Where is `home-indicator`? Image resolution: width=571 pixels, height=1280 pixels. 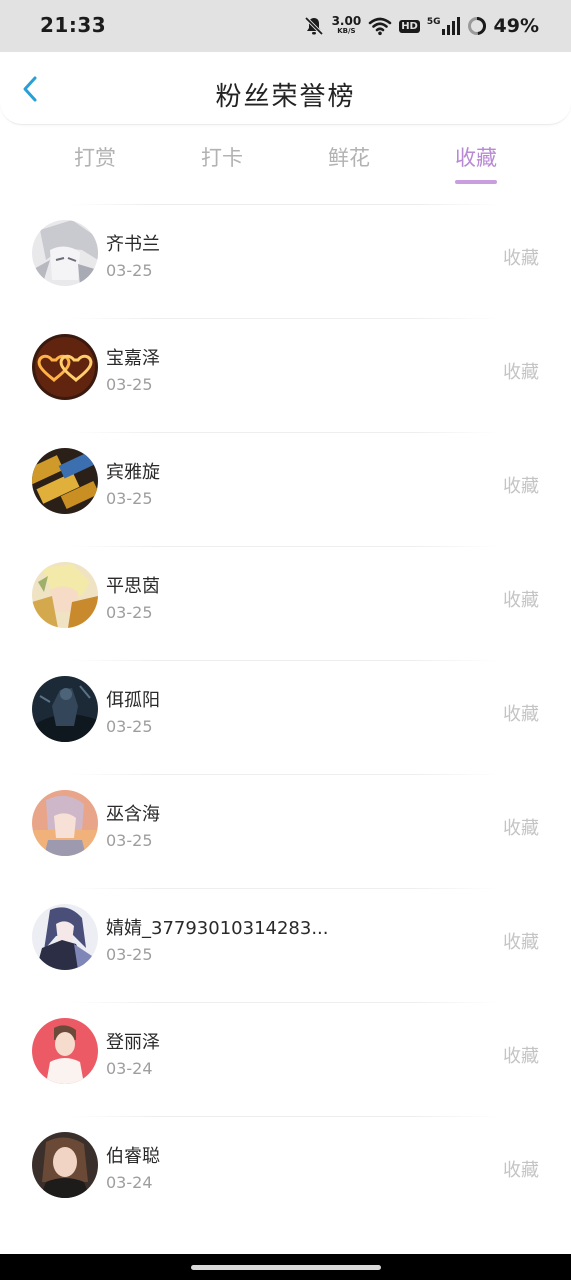 home-indicator is located at coordinates (286, 1267).